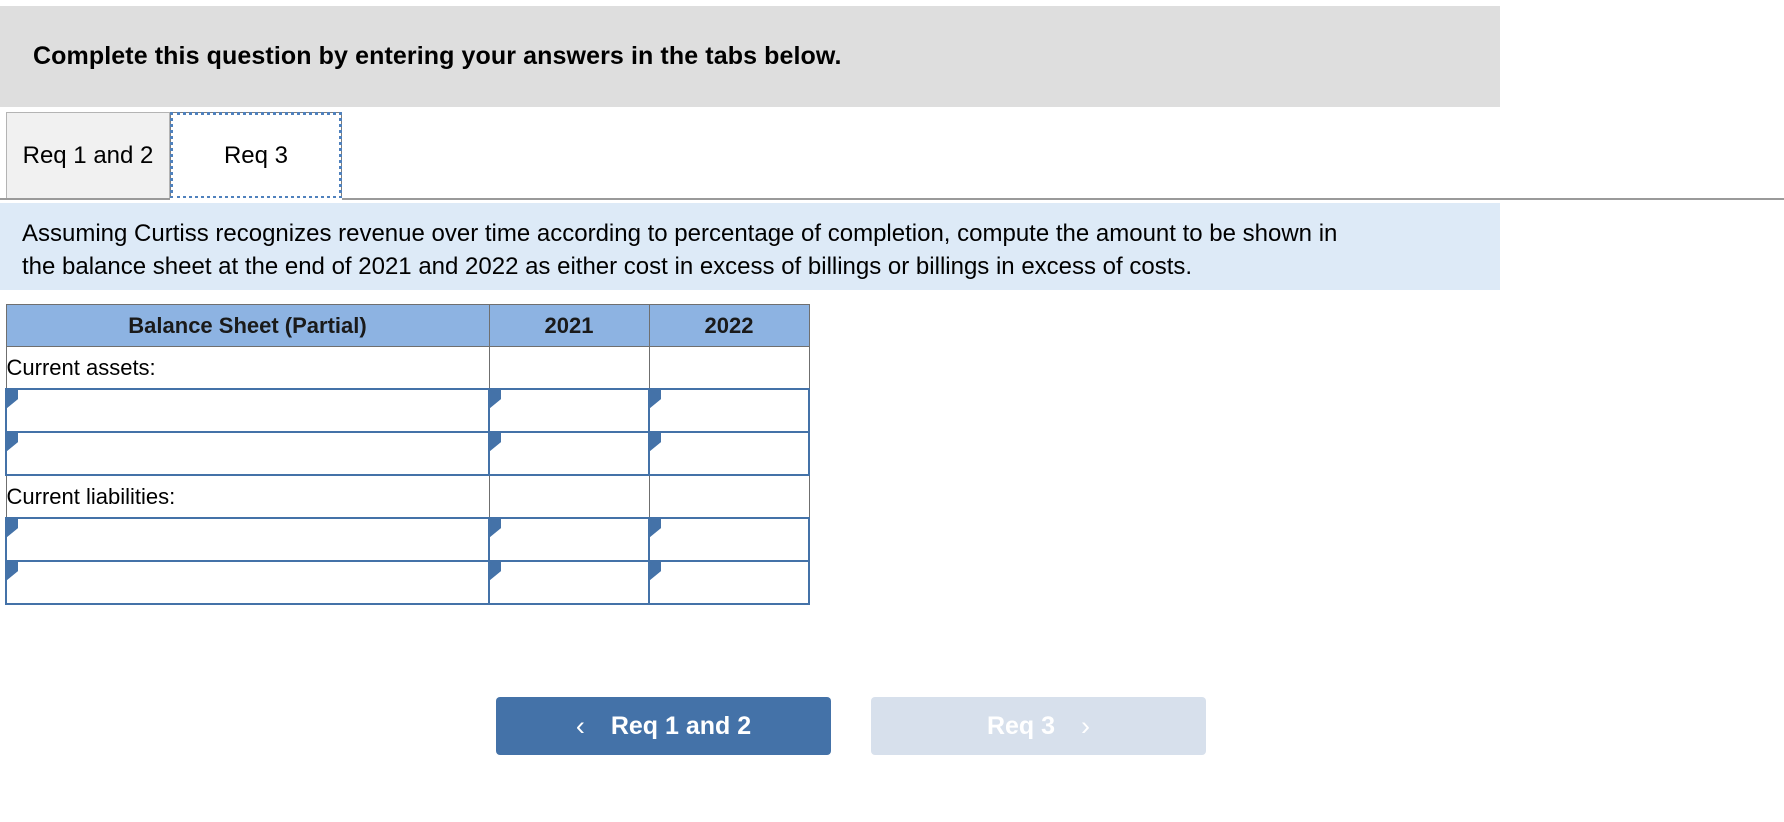 This screenshot has width=1784, height=822. Describe the element at coordinates (256, 199) in the screenshot. I see `tab-underline-gap` at that location.